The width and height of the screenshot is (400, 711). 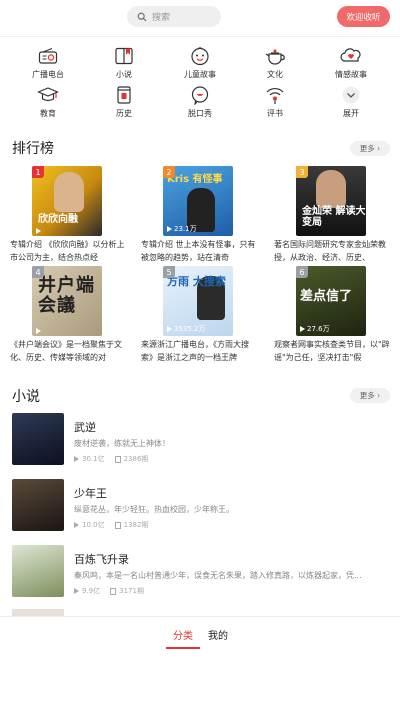 I want to click on novel-description: 纵意花丛，年少轻狂。热血校园，少年称王。, so click(x=154, y=509).